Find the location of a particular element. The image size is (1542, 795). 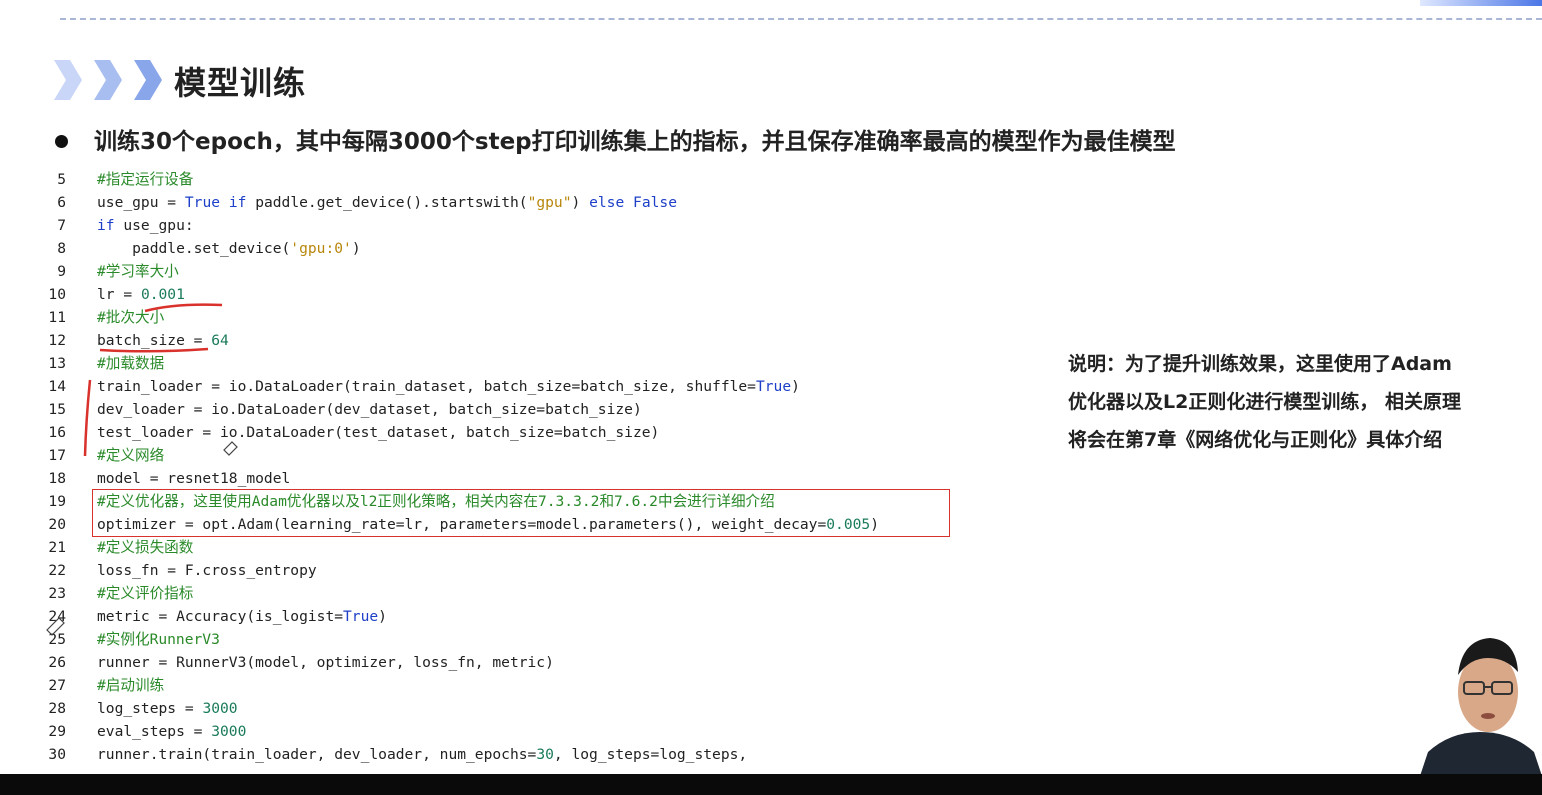

line-number: 26 is located at coordinates (57, 662).